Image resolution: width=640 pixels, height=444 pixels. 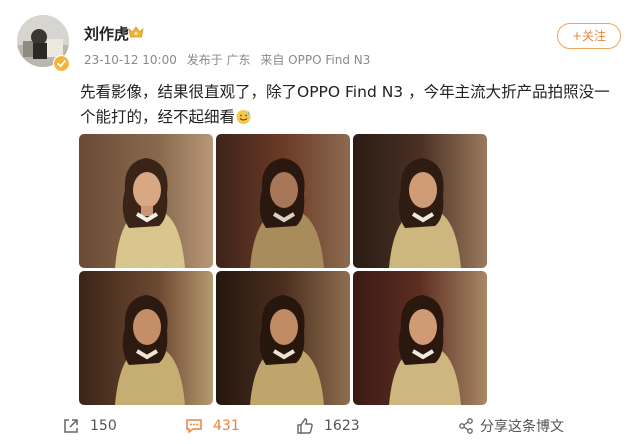 I want to click on crown-icon, so click(x=136, y=32).